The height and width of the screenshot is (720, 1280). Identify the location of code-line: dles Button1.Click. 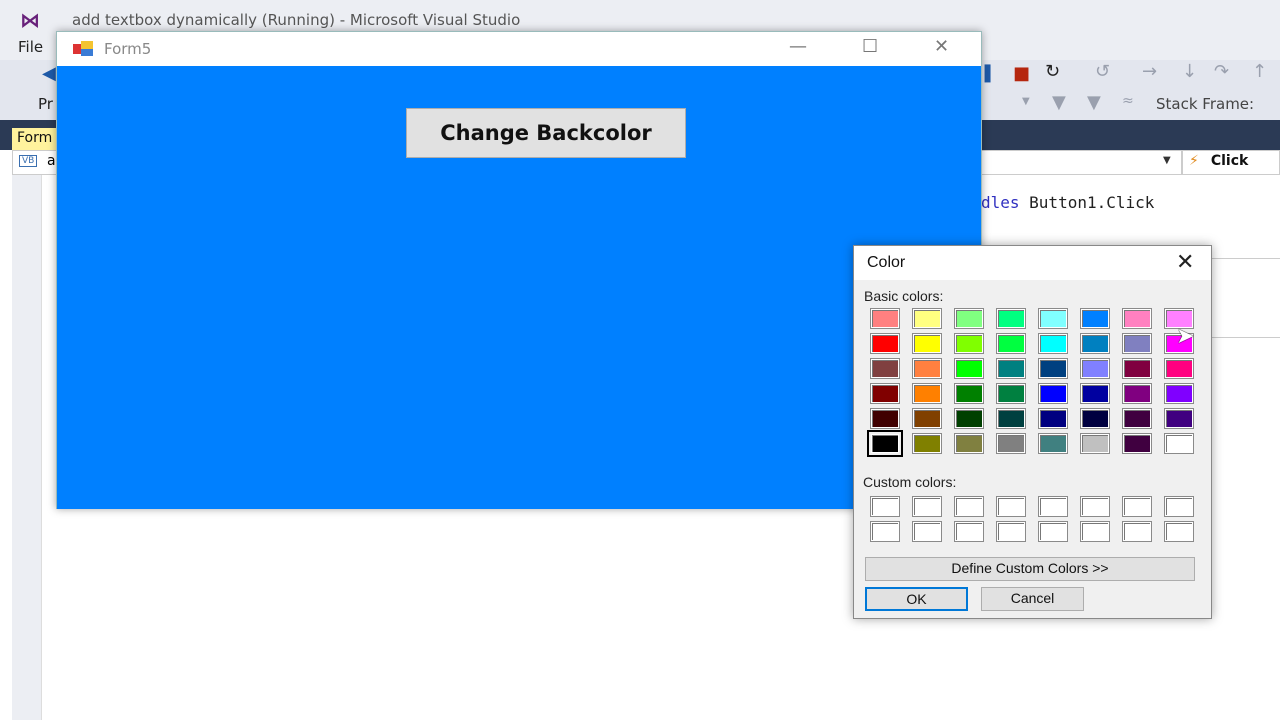
(1067, 202).